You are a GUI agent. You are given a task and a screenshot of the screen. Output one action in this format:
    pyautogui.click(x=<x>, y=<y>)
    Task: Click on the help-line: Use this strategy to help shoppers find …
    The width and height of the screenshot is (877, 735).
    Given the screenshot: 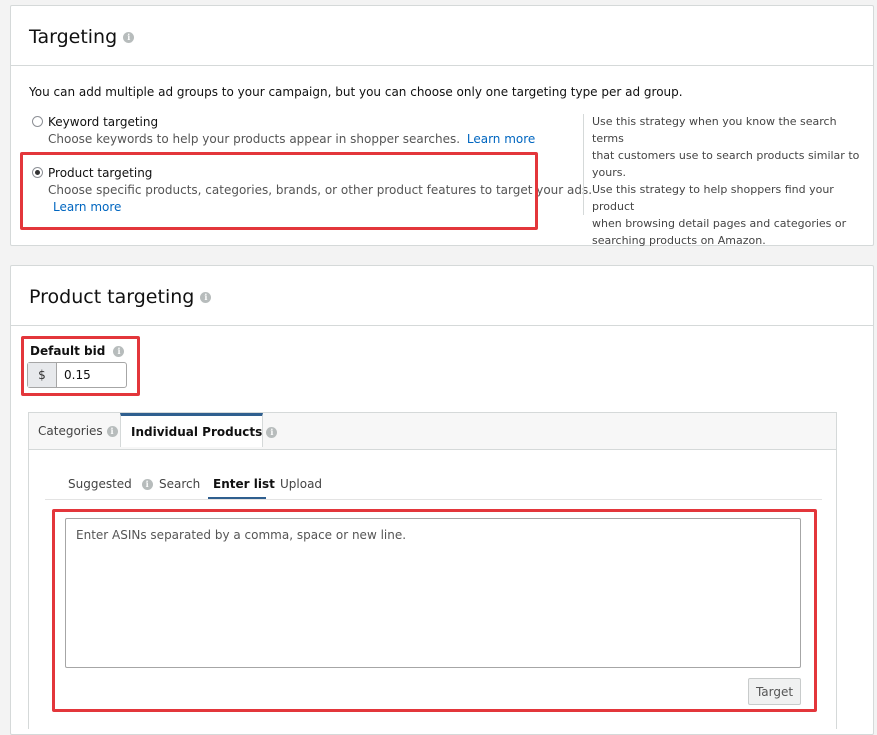 What is the action you would take?
    pyautogui.click(x=713, y=198)
    